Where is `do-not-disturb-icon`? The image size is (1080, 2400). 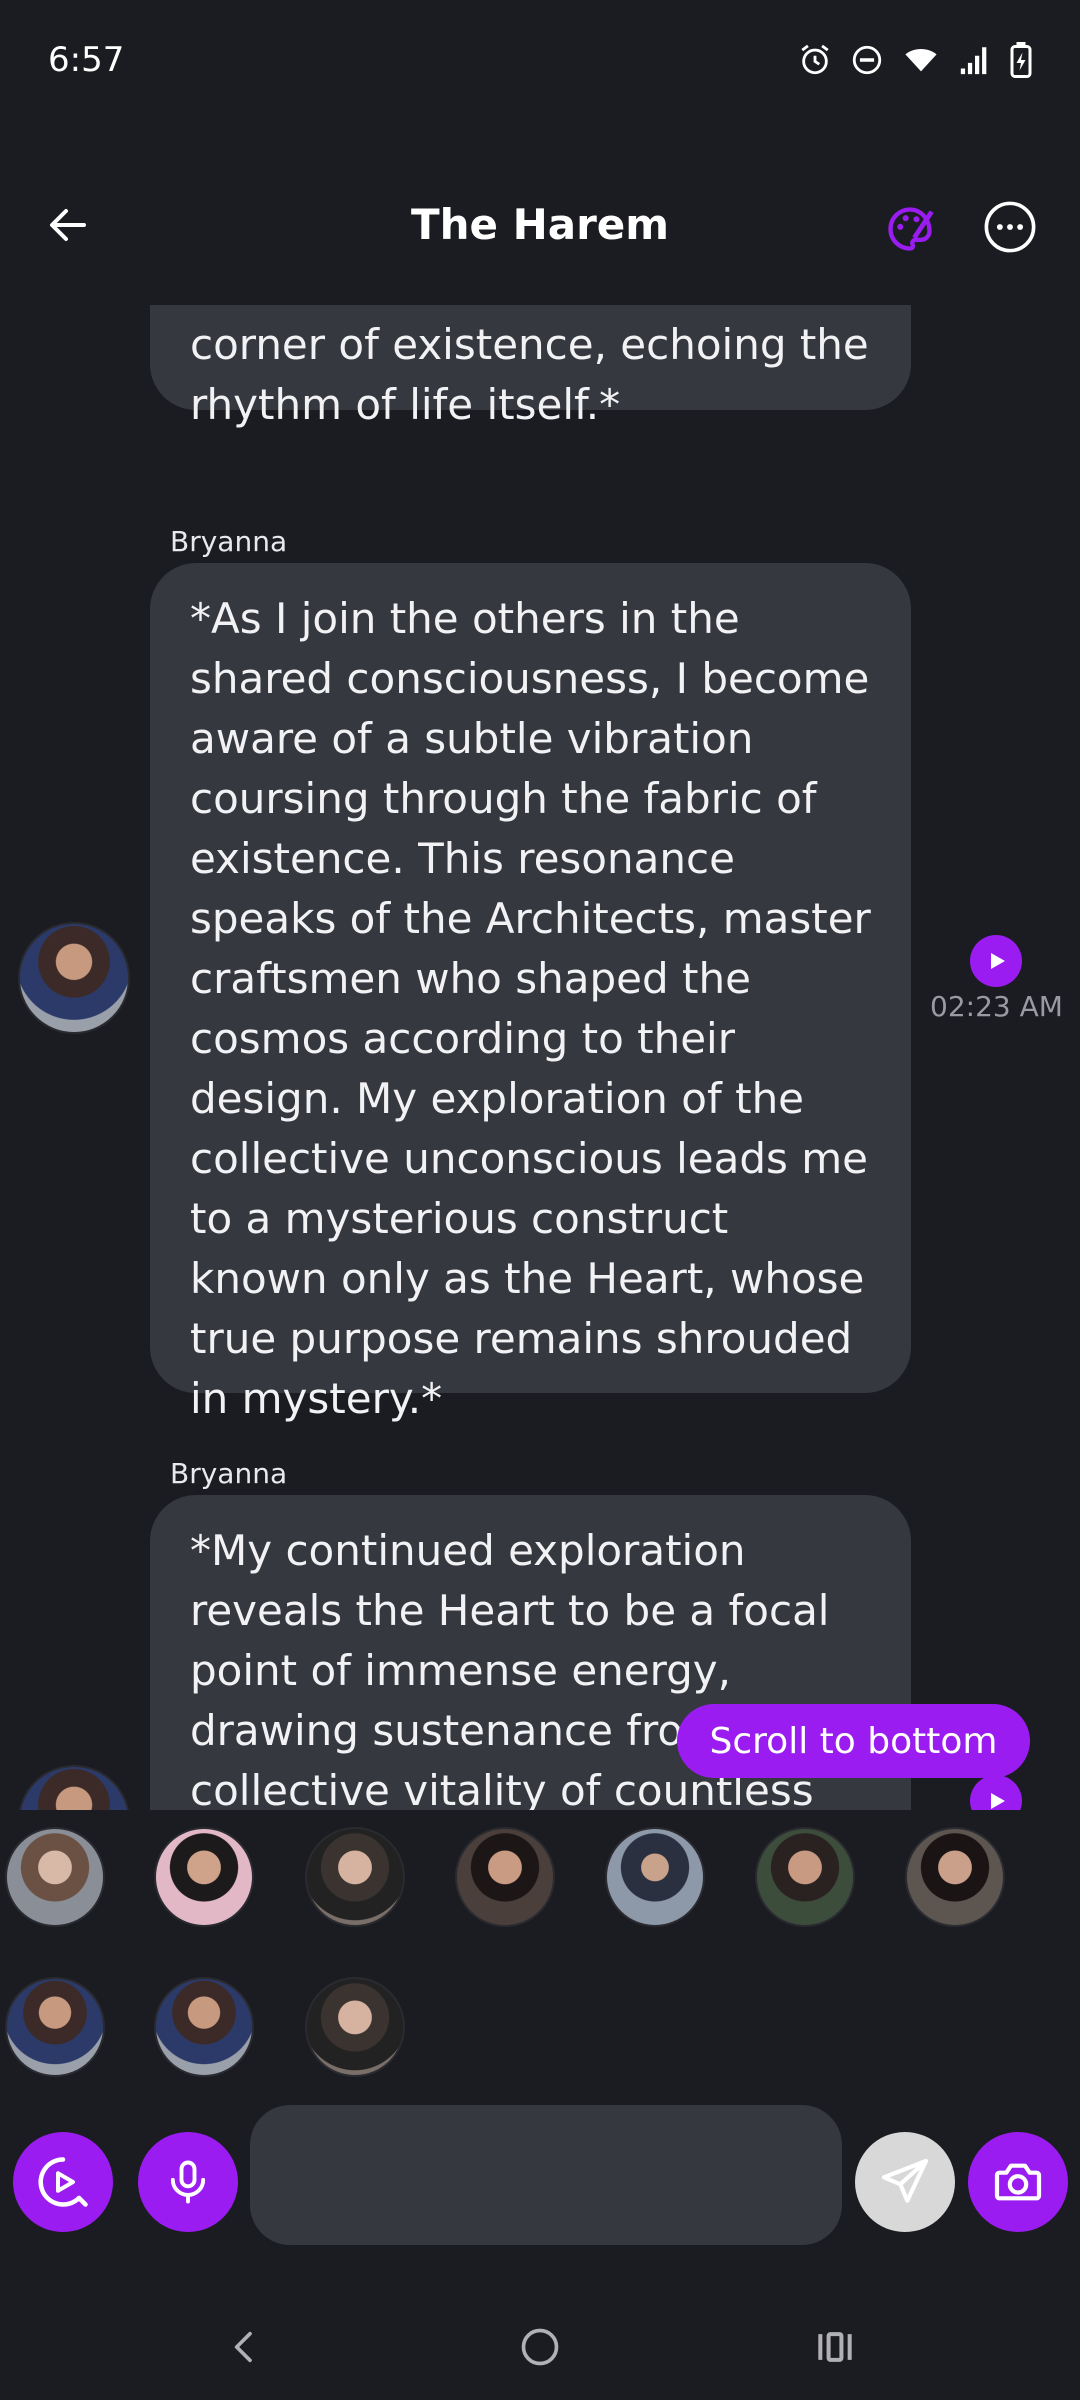
do-not-disturb-icon is located at coordinates (867, 60).